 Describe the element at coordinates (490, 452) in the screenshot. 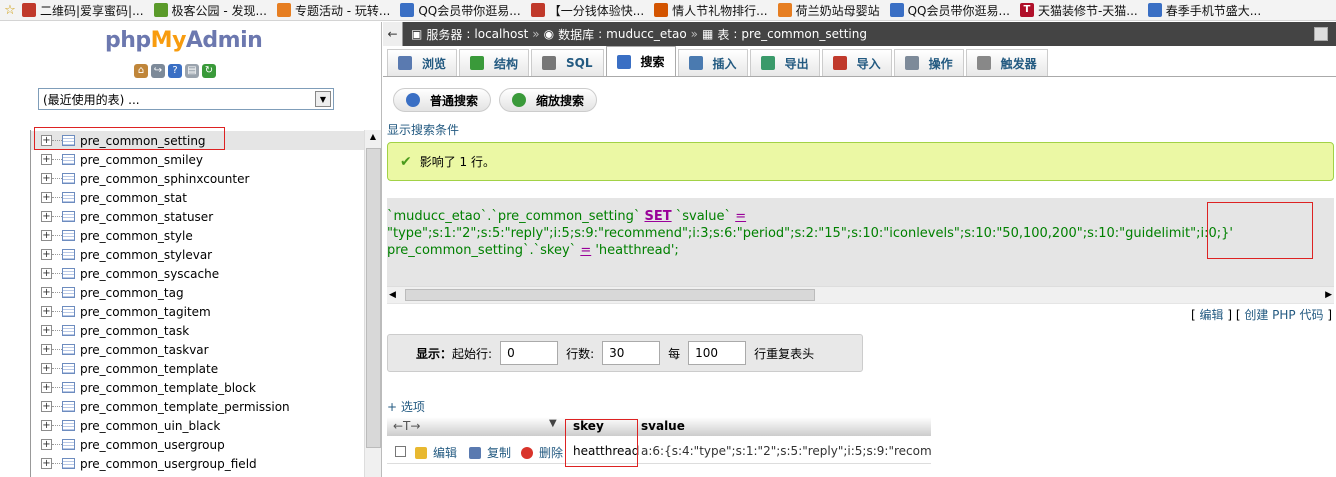

I see `row-copy-action: 复制` at that location.